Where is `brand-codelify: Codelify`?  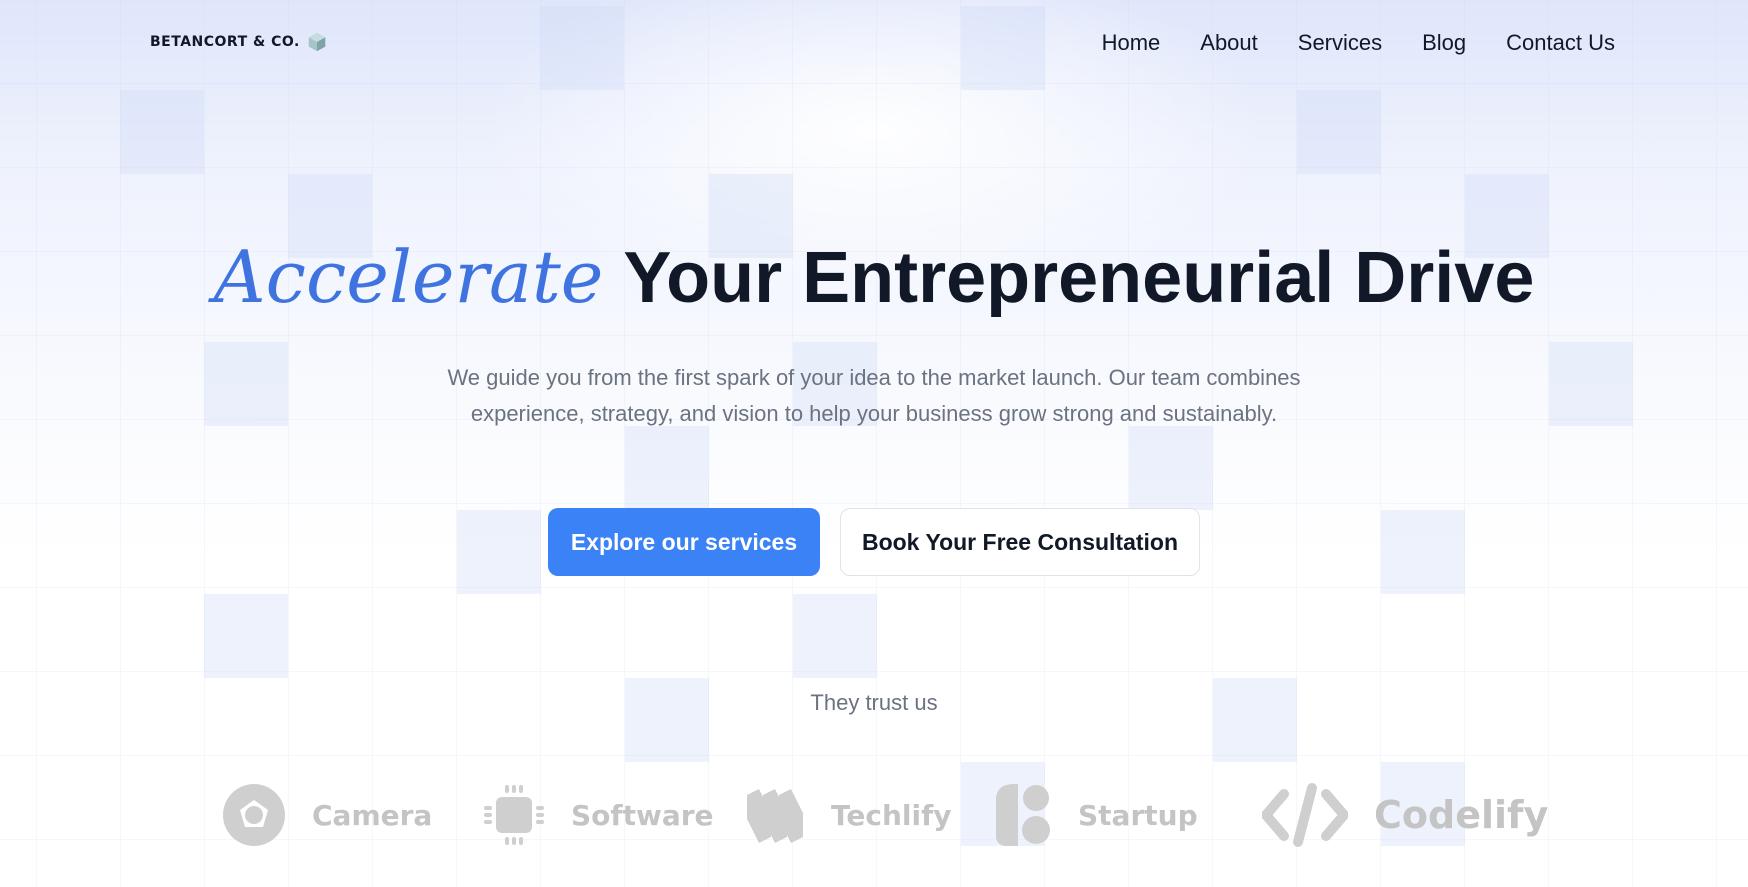 brand-codelify: Codelify is located at coordinates (1405, 815).